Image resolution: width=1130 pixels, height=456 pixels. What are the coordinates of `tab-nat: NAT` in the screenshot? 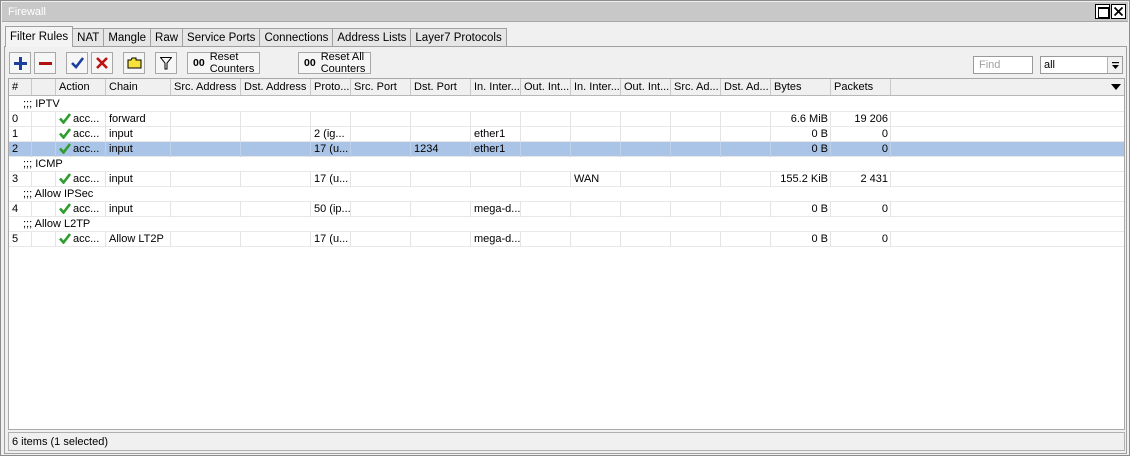 It's located at (88, 37).